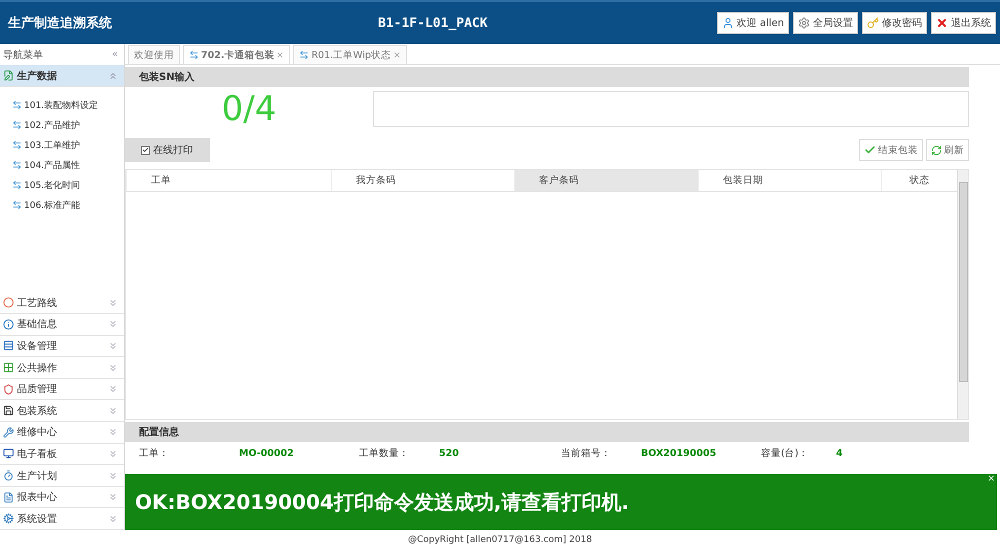  Describe the element at coordinates (606, 180) in the screenshot. I see `column-header: 客户条码` at that location.